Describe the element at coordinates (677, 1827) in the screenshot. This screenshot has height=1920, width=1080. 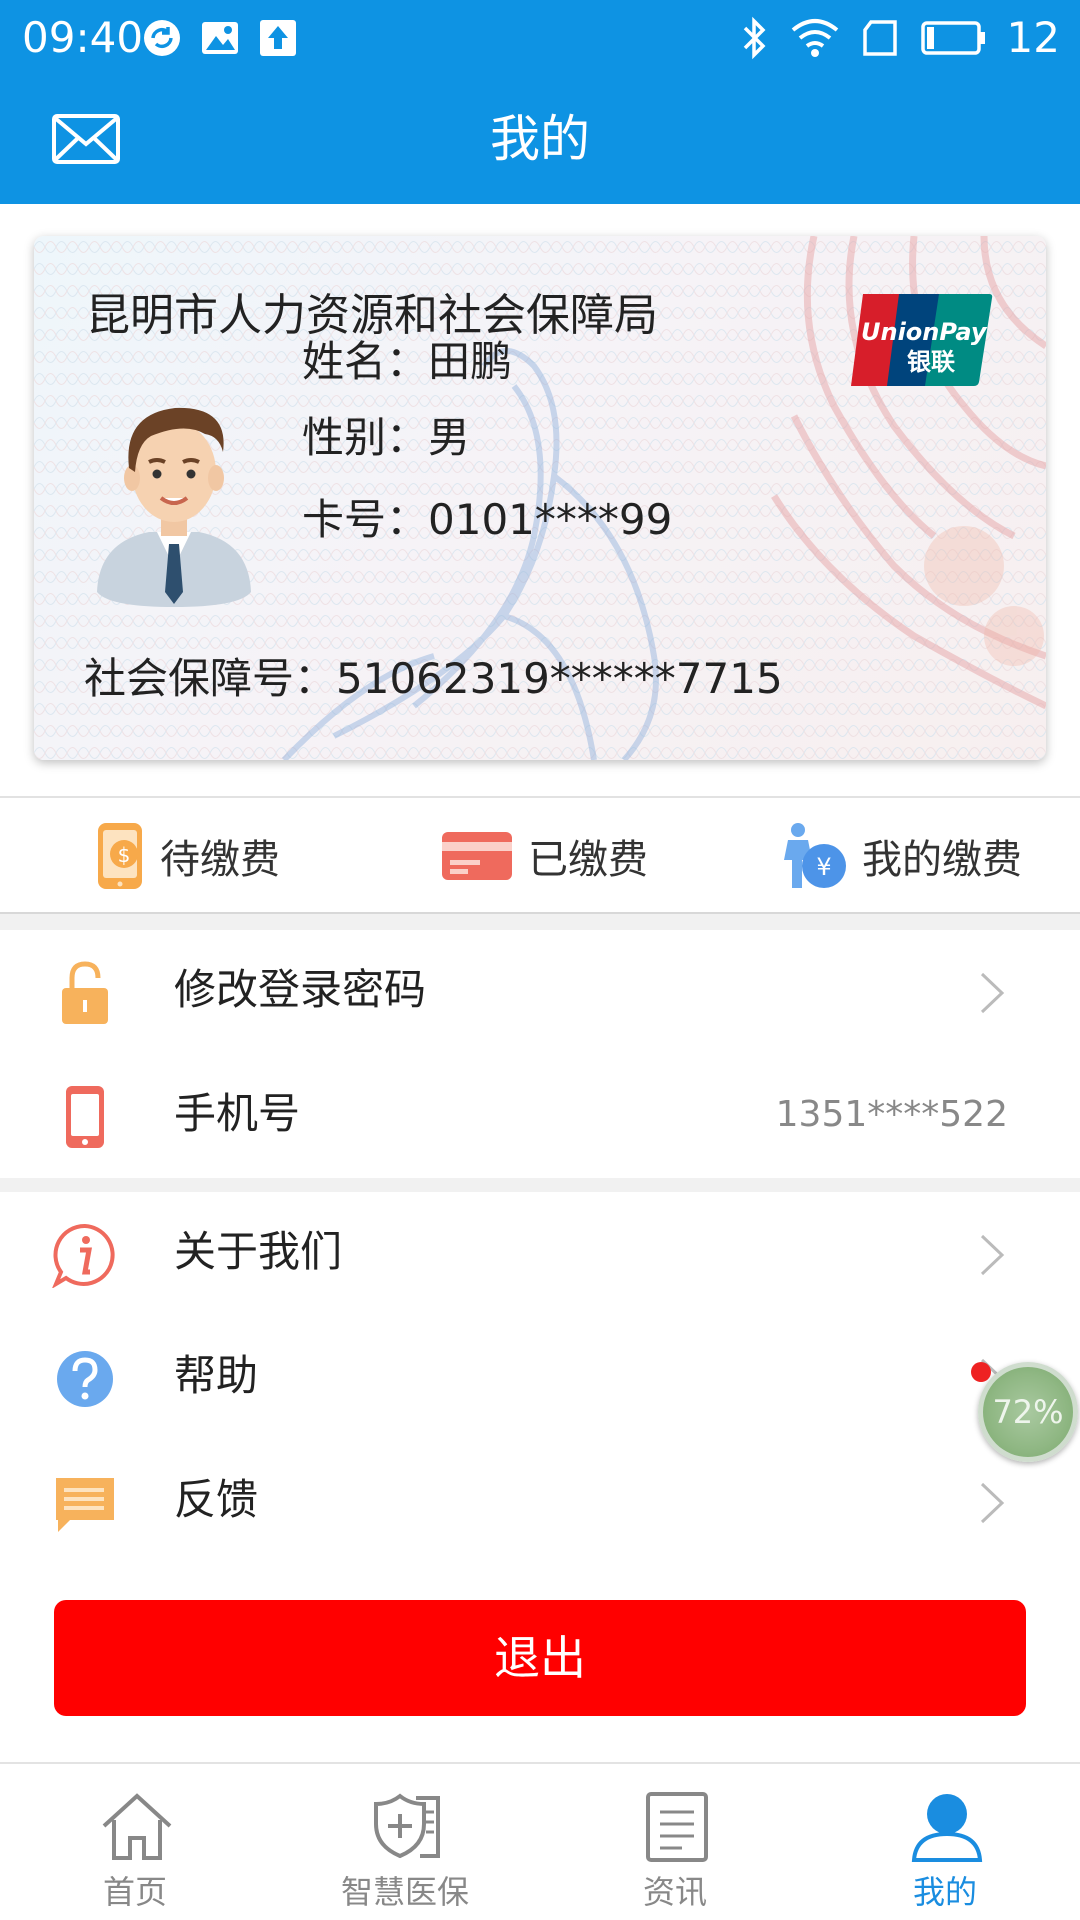
I see `news-icon` at that location.